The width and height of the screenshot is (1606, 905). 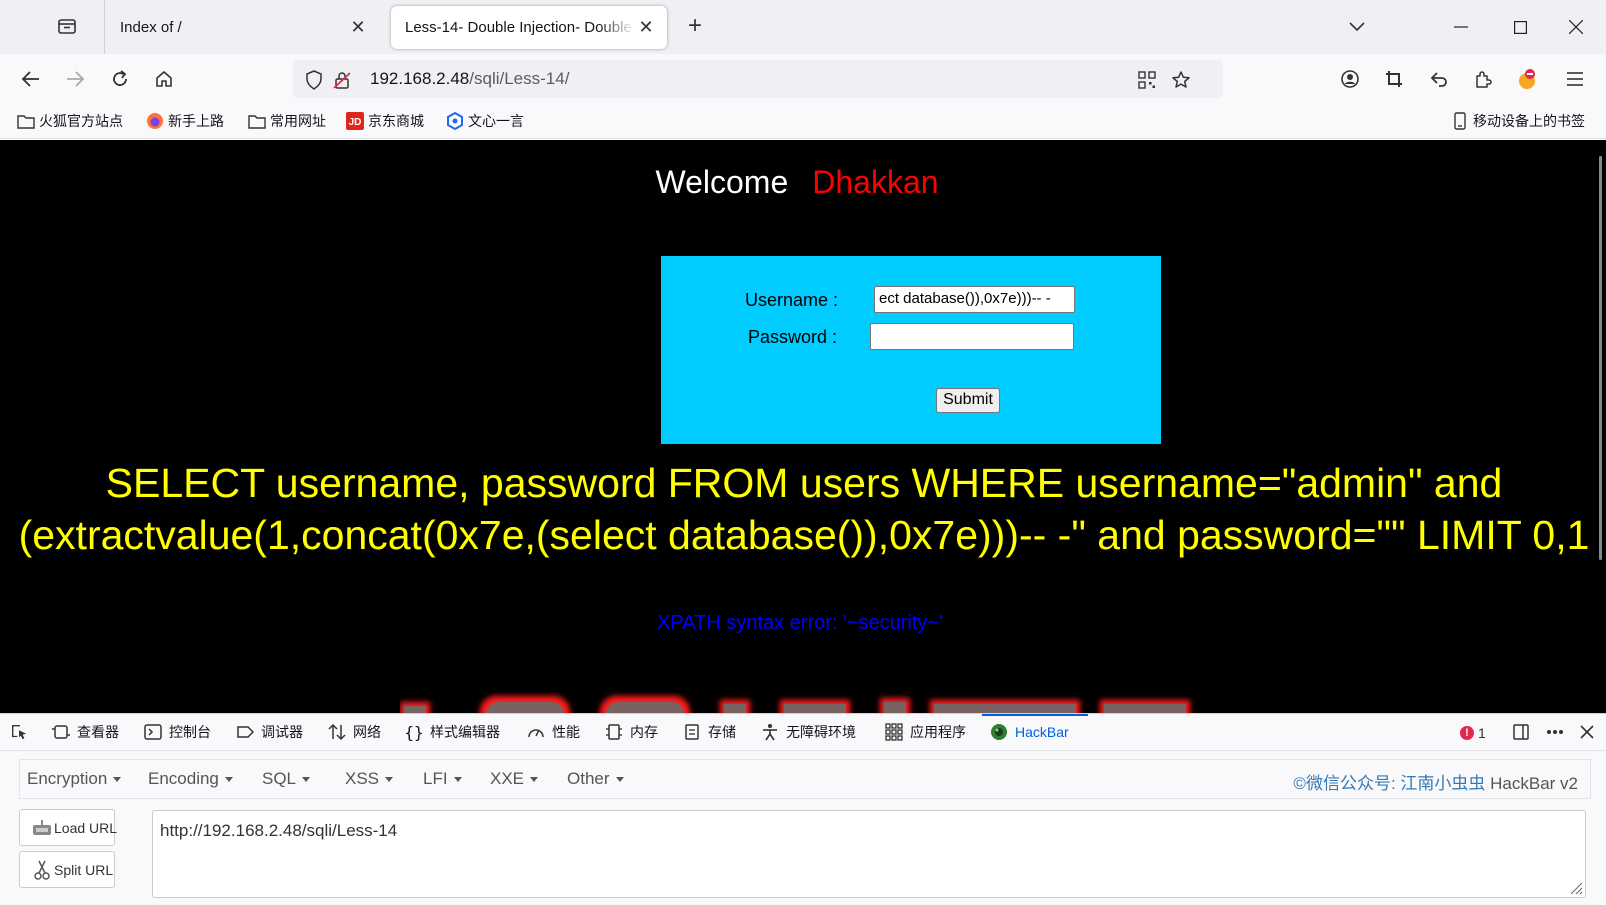 I want to click on storage-icon, so click(x=692, y=732).